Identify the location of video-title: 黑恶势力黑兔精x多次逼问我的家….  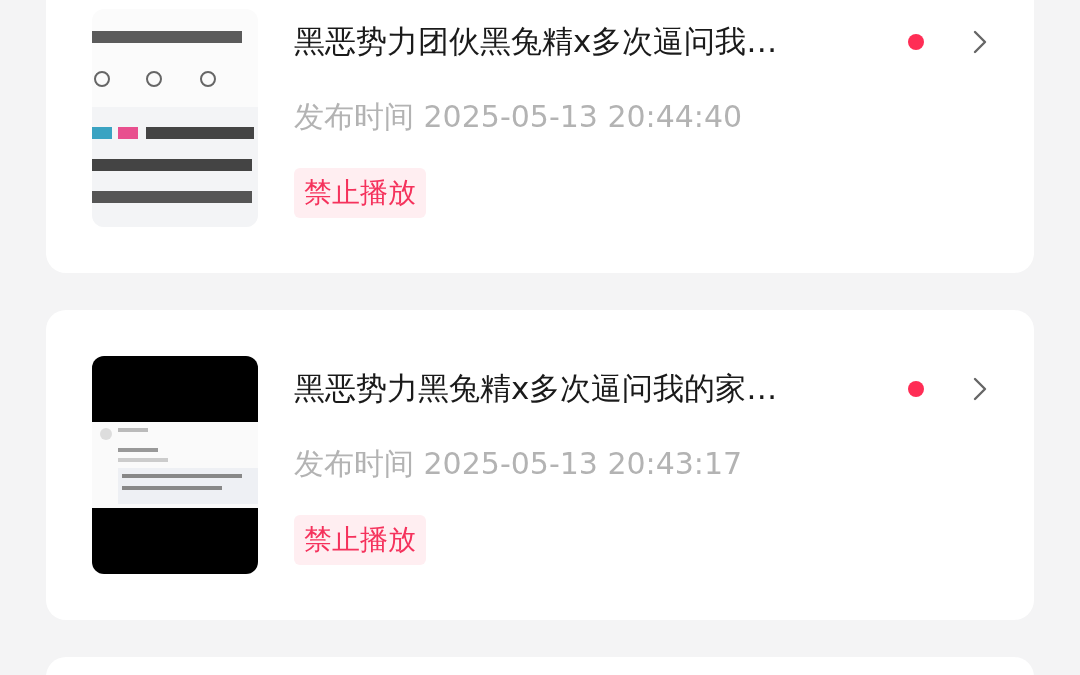
(536, 388).